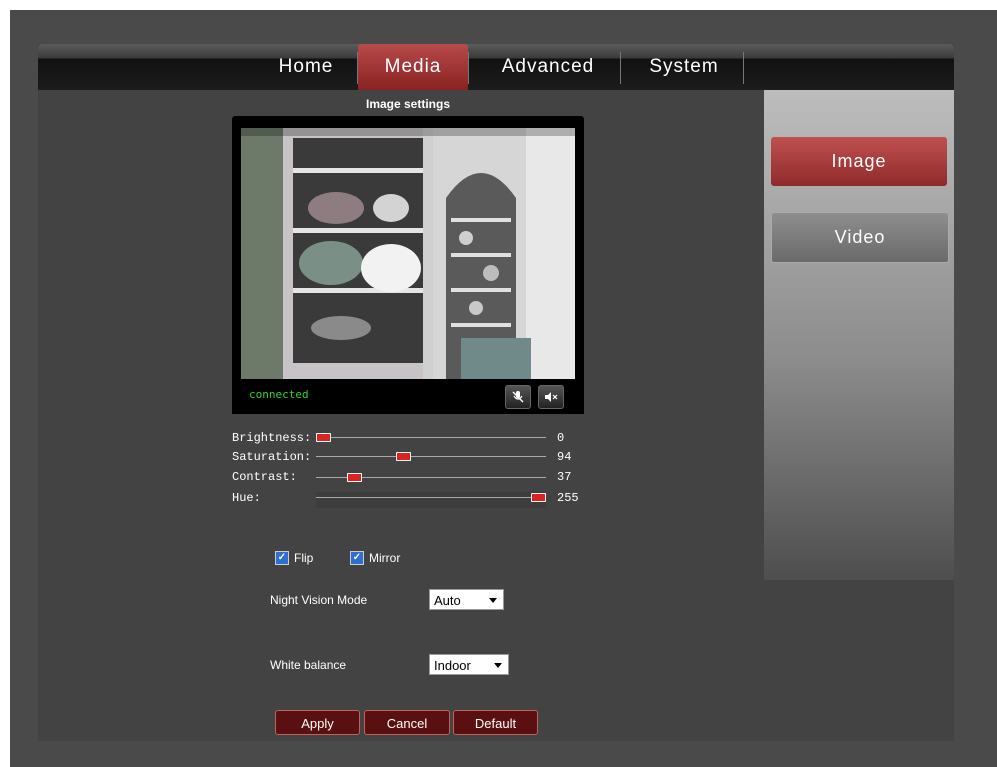 The width and height of the screenshot is (997, 767). I want to click on night-vision-label: Night Vision Mode, so click(319, 600).